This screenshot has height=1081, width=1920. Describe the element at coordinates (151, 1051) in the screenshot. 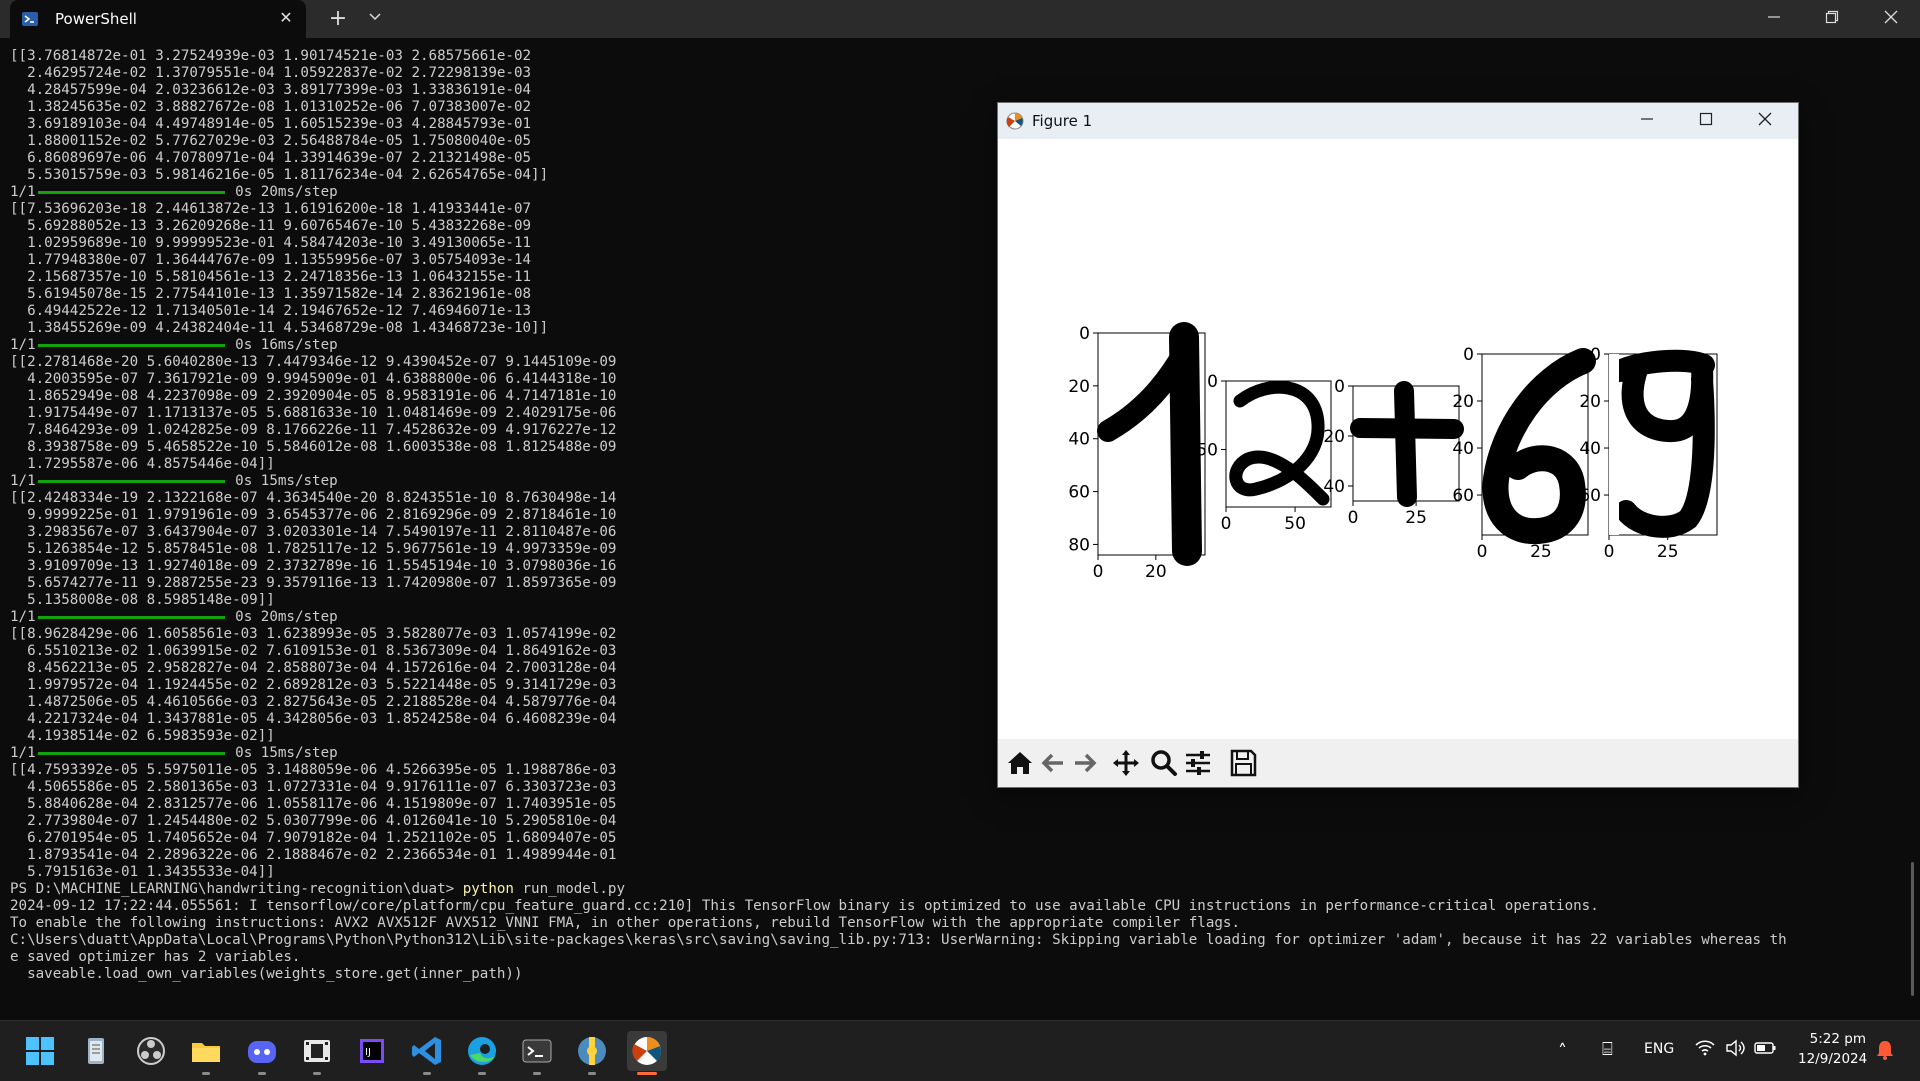

I see `obs-icon` at that location.